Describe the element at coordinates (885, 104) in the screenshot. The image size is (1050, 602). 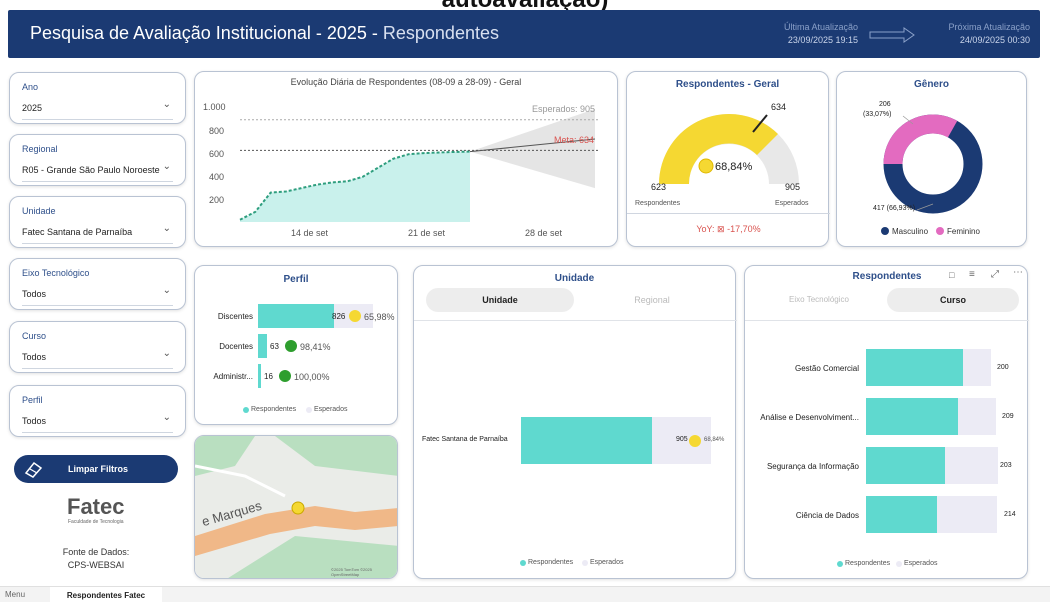
I see `gender-label-fem: 206` at that location.